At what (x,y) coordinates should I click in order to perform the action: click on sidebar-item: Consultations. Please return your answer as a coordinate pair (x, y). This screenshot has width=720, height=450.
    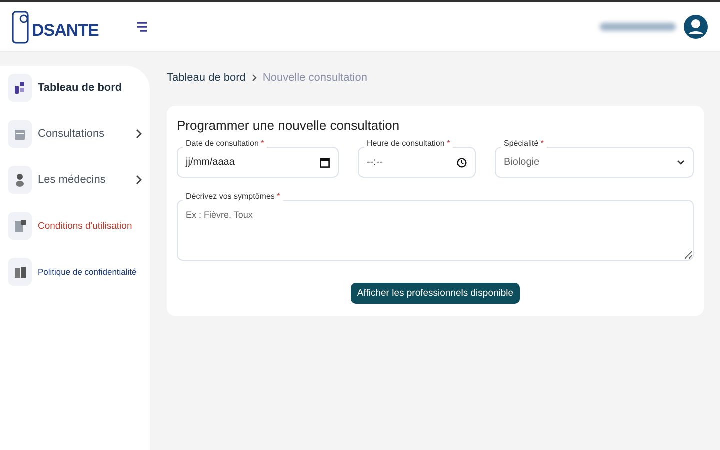
    Looking at the image, I should click on (75, 134).